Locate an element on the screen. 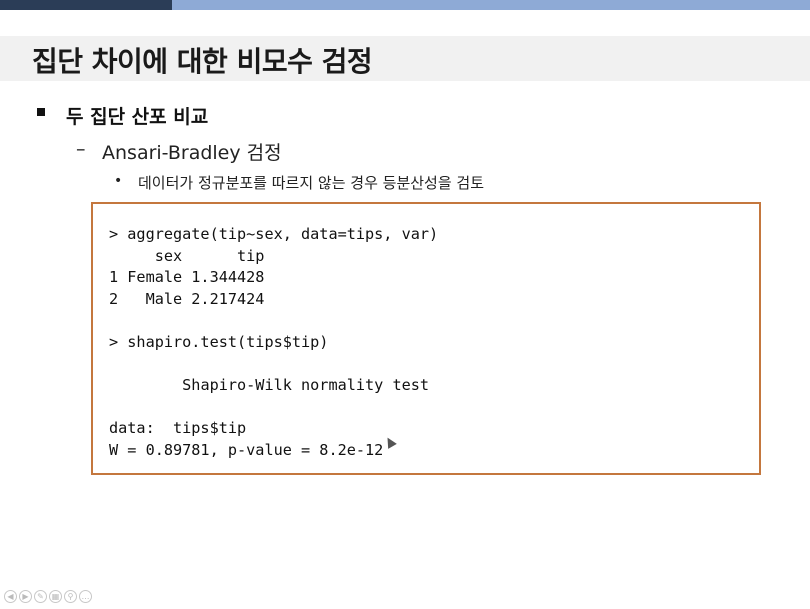 The image size is (810, 609). header-accent-light is located at coordinates (491, 5).